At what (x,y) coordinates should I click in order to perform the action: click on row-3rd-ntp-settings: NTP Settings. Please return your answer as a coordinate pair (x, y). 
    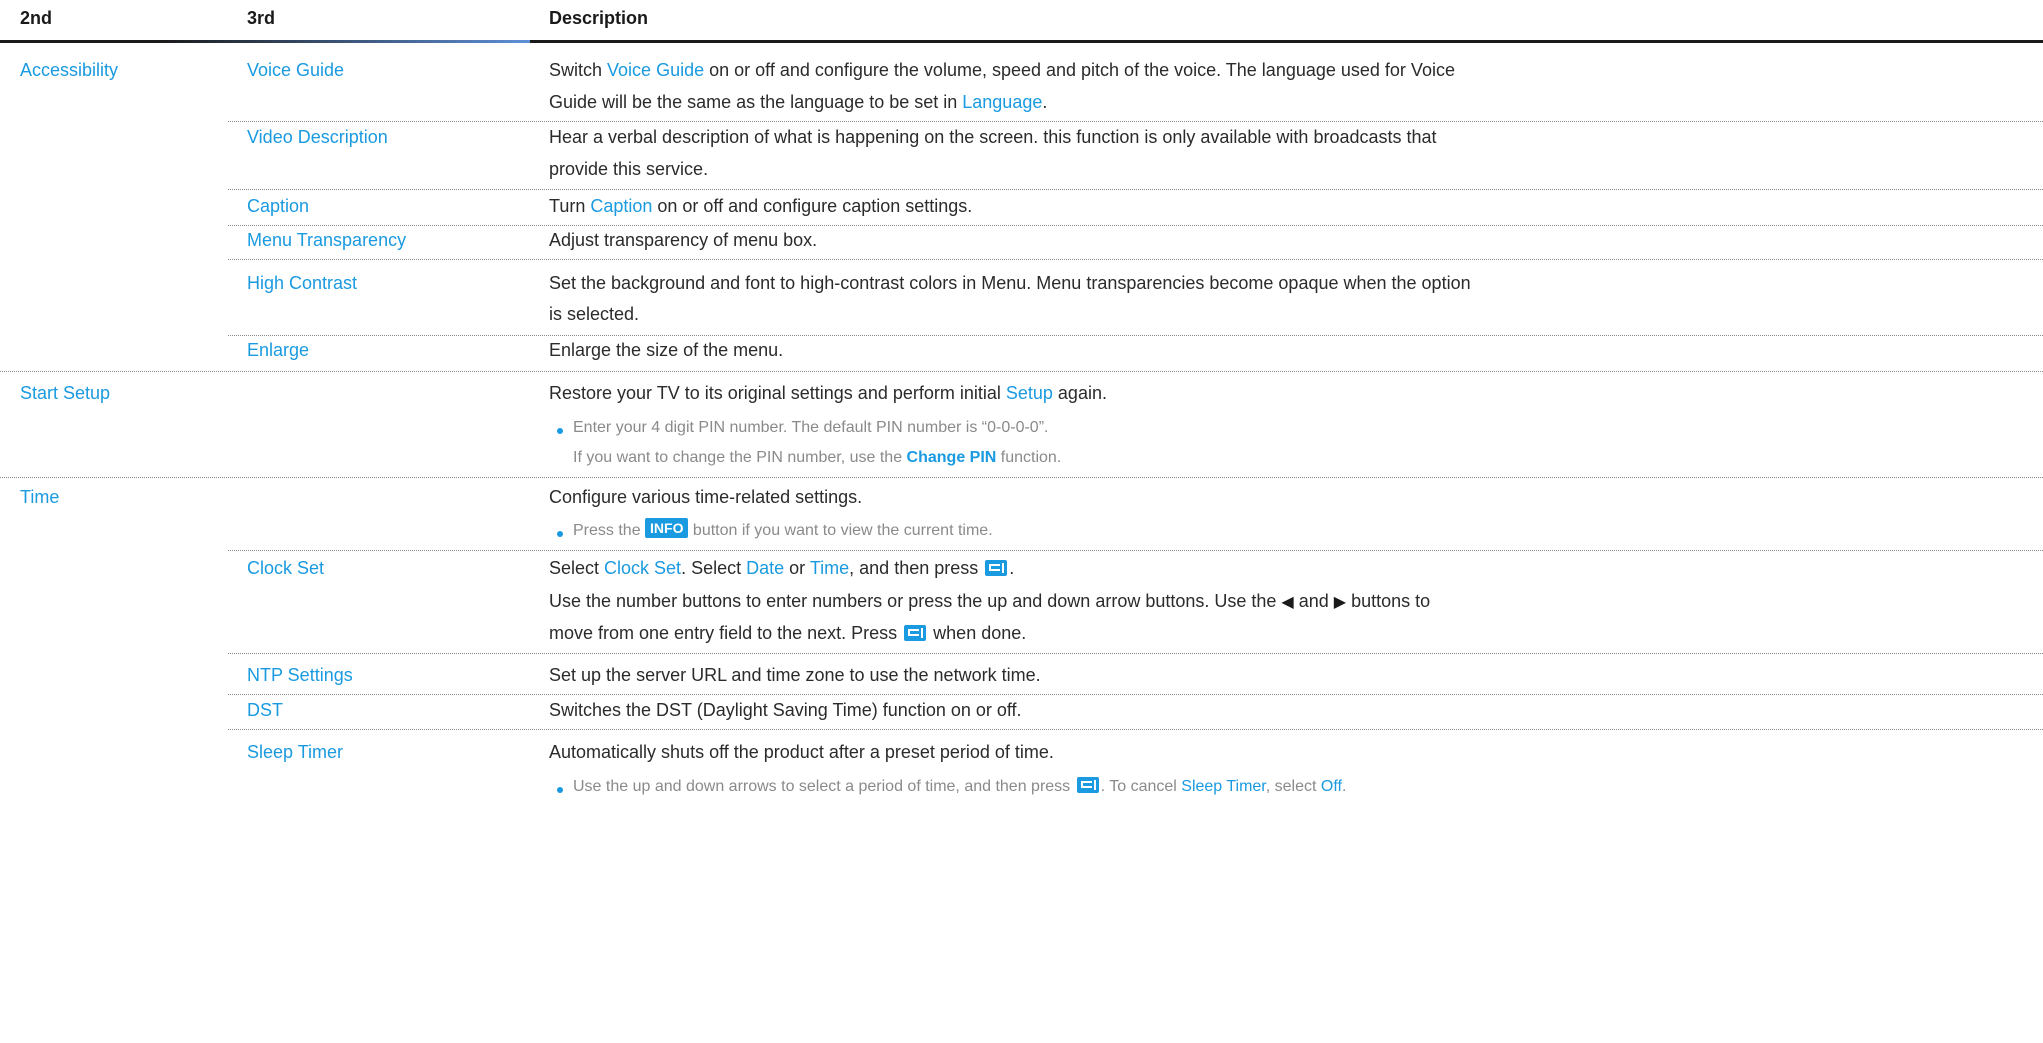
    Looking at the image, I should click on (300, 675).